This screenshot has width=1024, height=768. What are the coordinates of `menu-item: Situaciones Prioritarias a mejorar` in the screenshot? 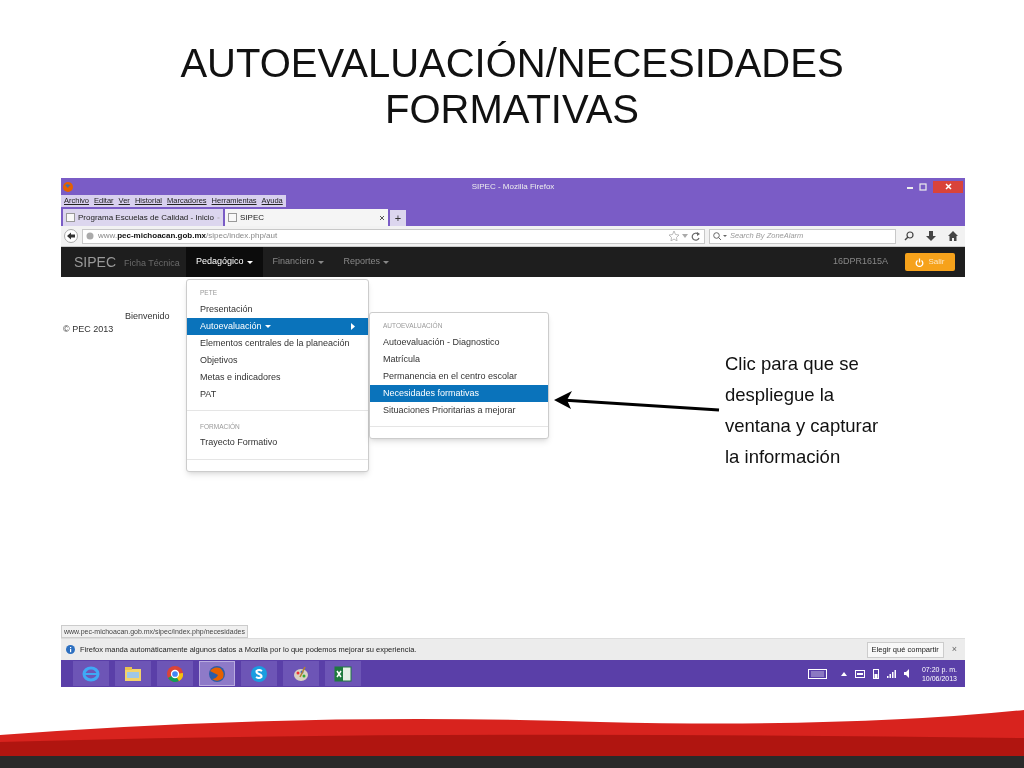 It's located at (459, 410).